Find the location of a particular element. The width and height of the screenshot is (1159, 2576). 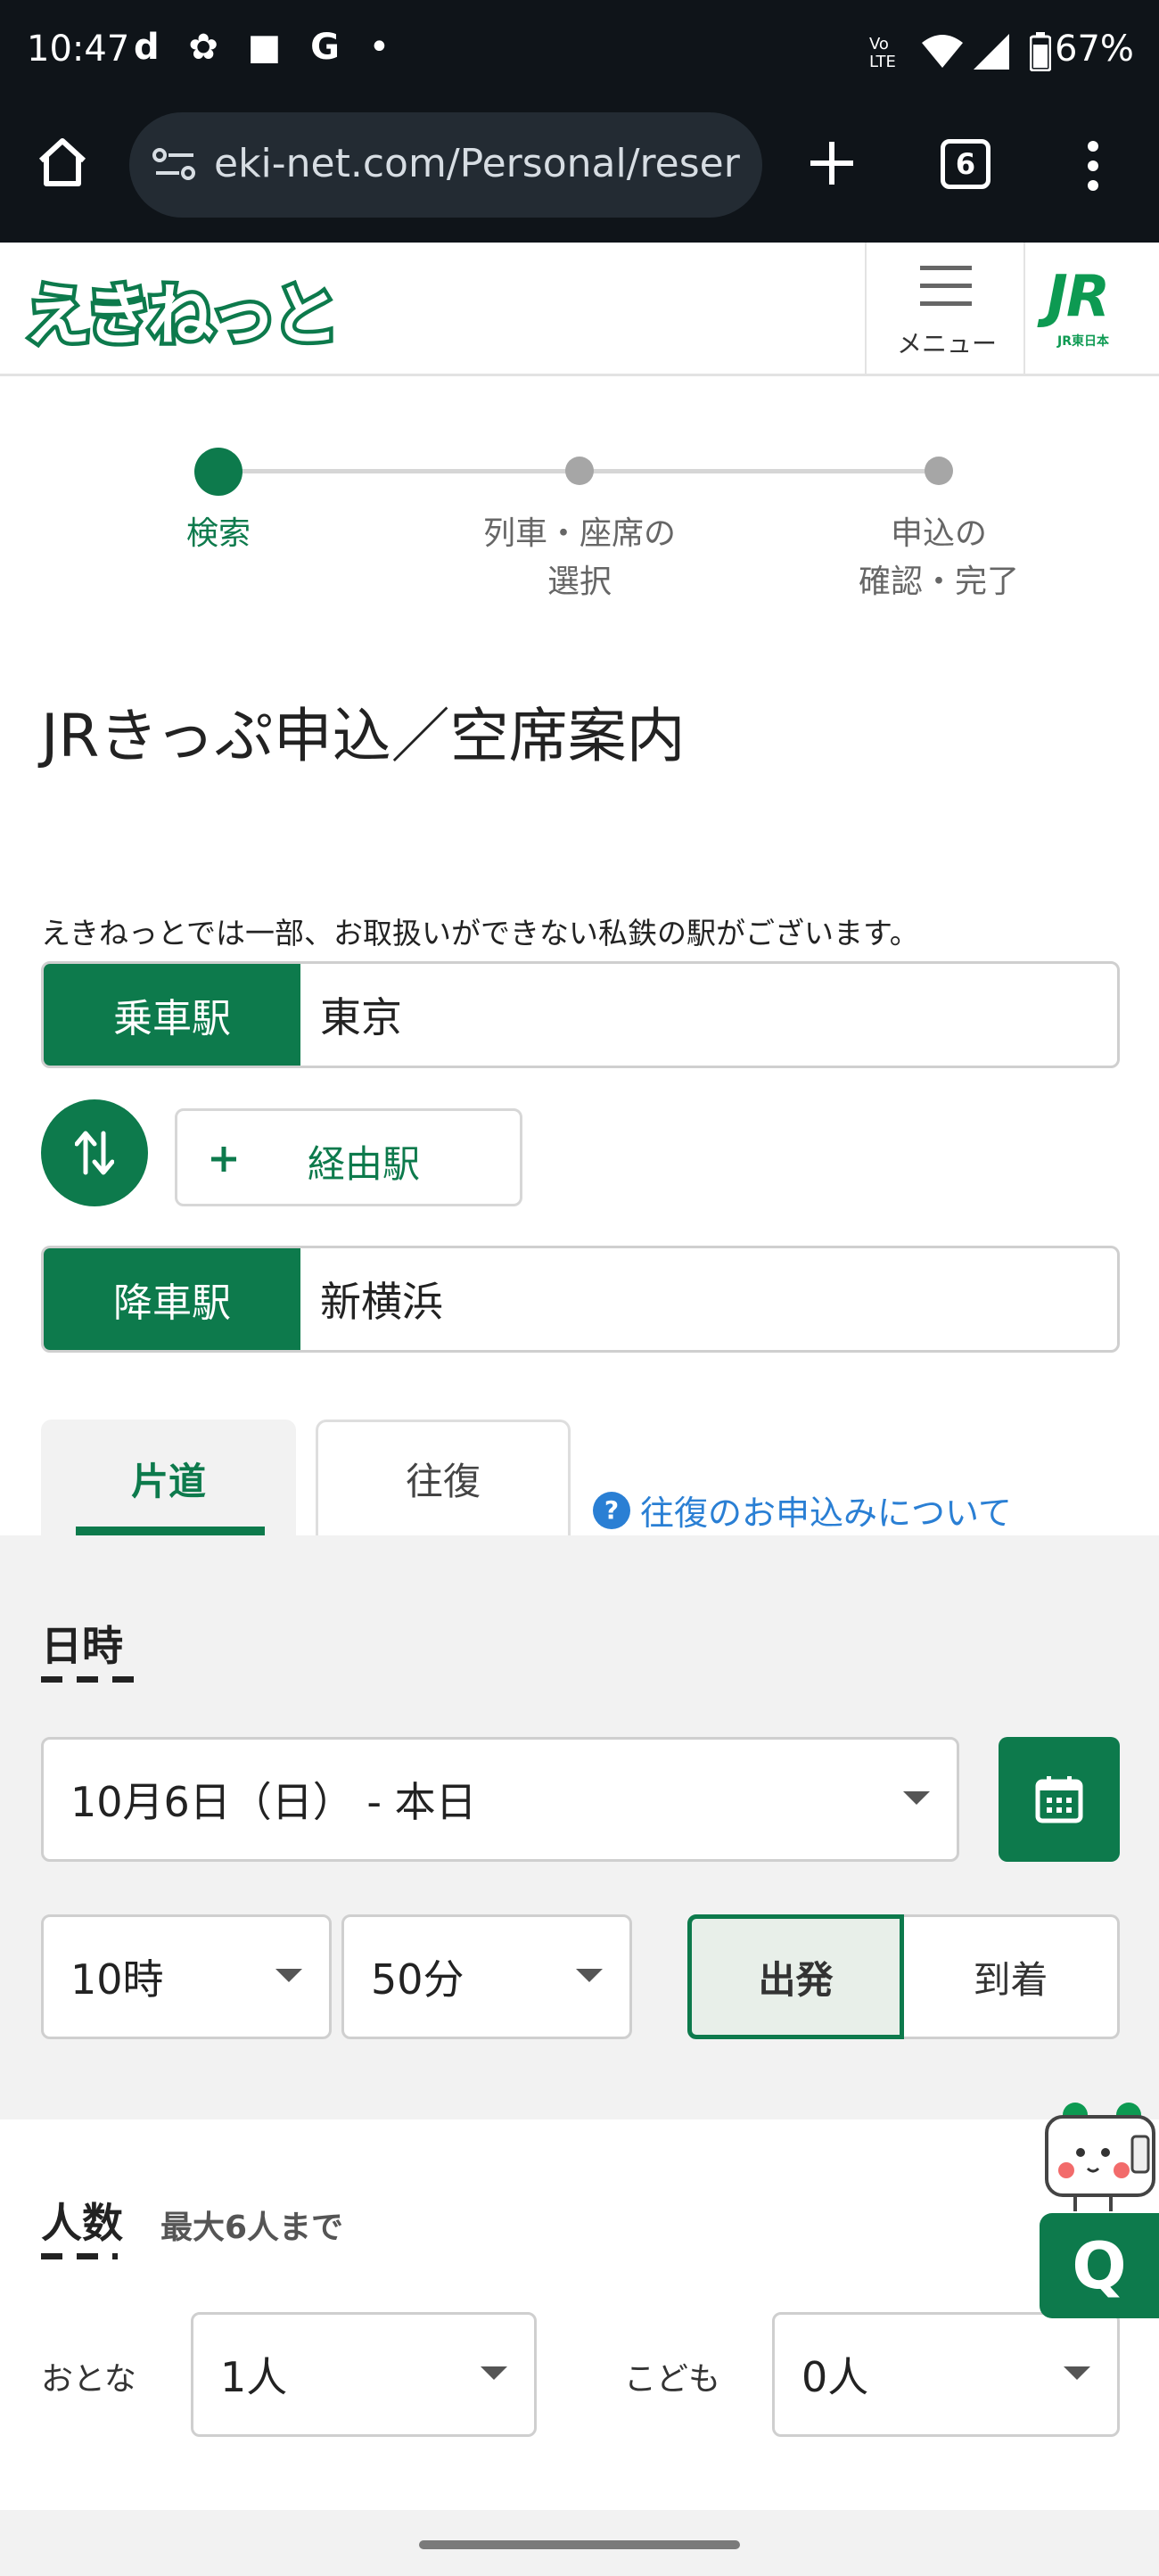

jr-east-logo: JR JR東日本 is located at coordinates (1091, 309).